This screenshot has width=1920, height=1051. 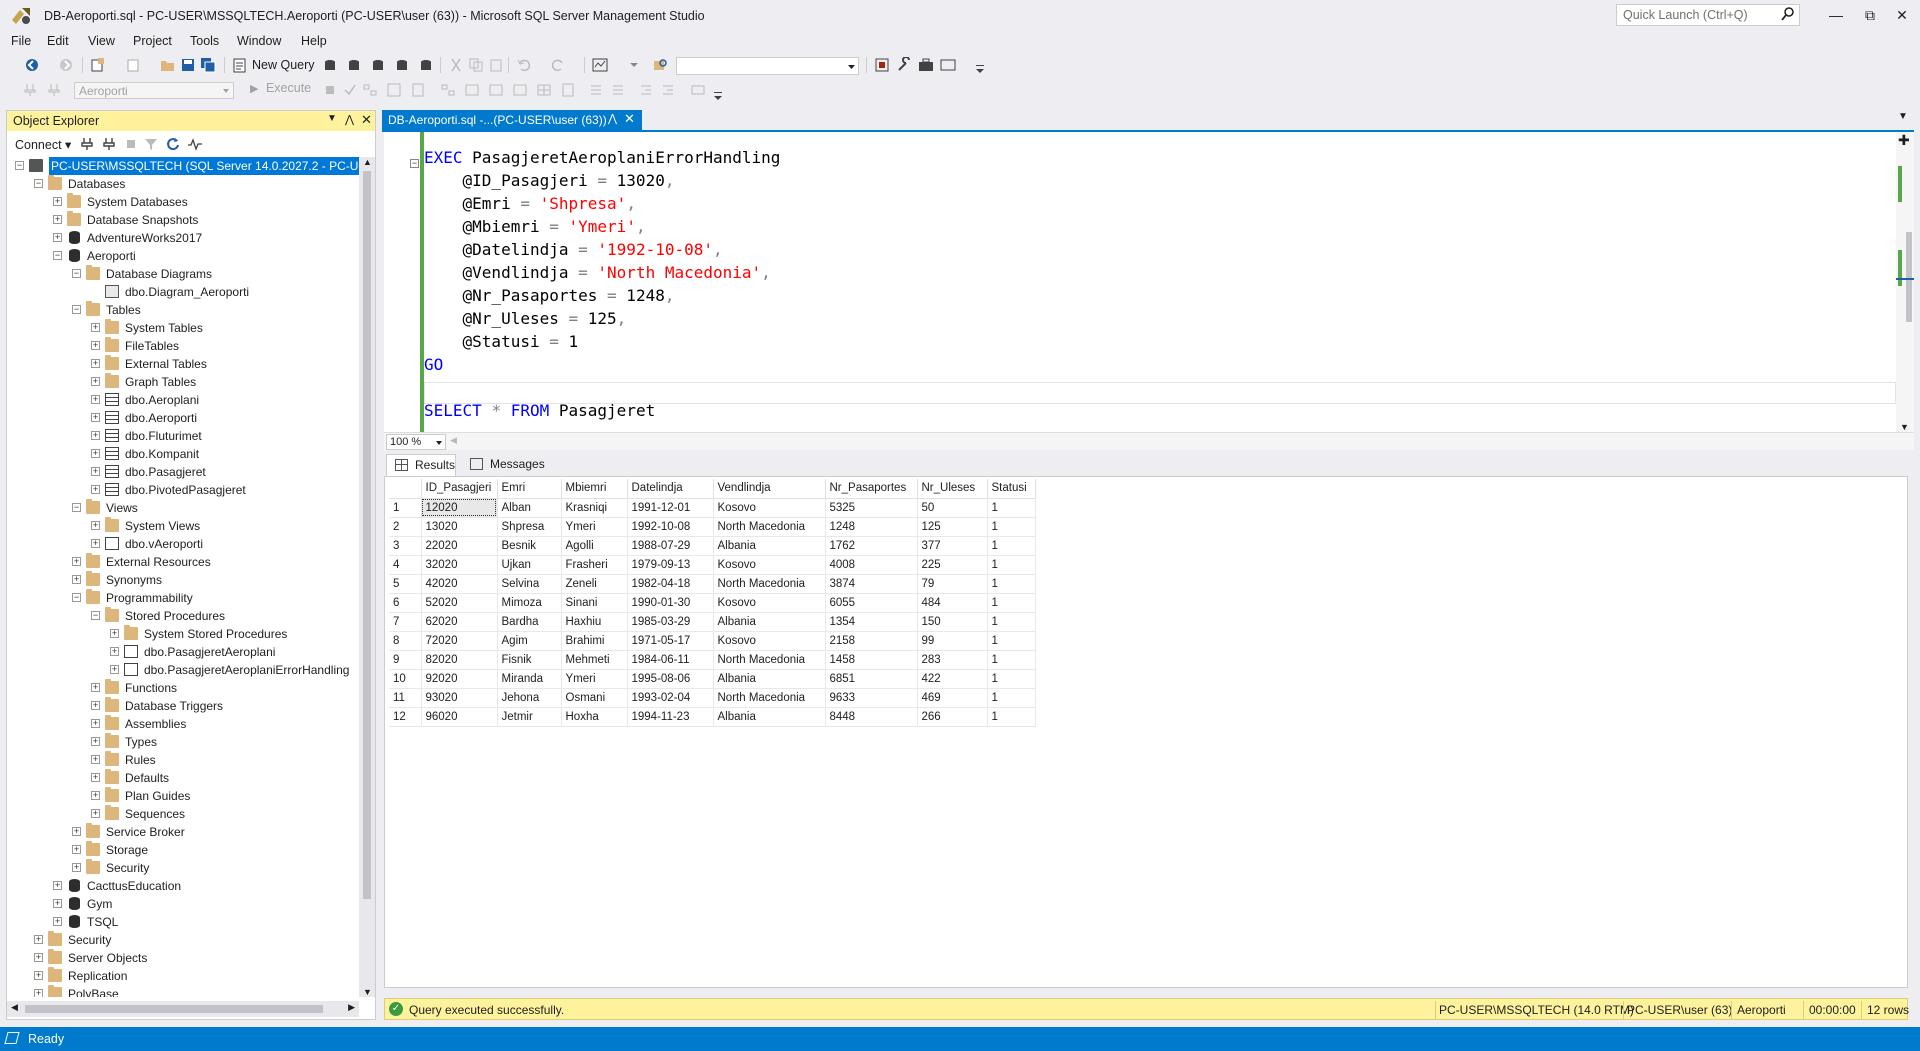 What do you see at coordinates (600, 65) in the screenshot?
I see `activity-monitor-icon` at bounding box center [600, 65].